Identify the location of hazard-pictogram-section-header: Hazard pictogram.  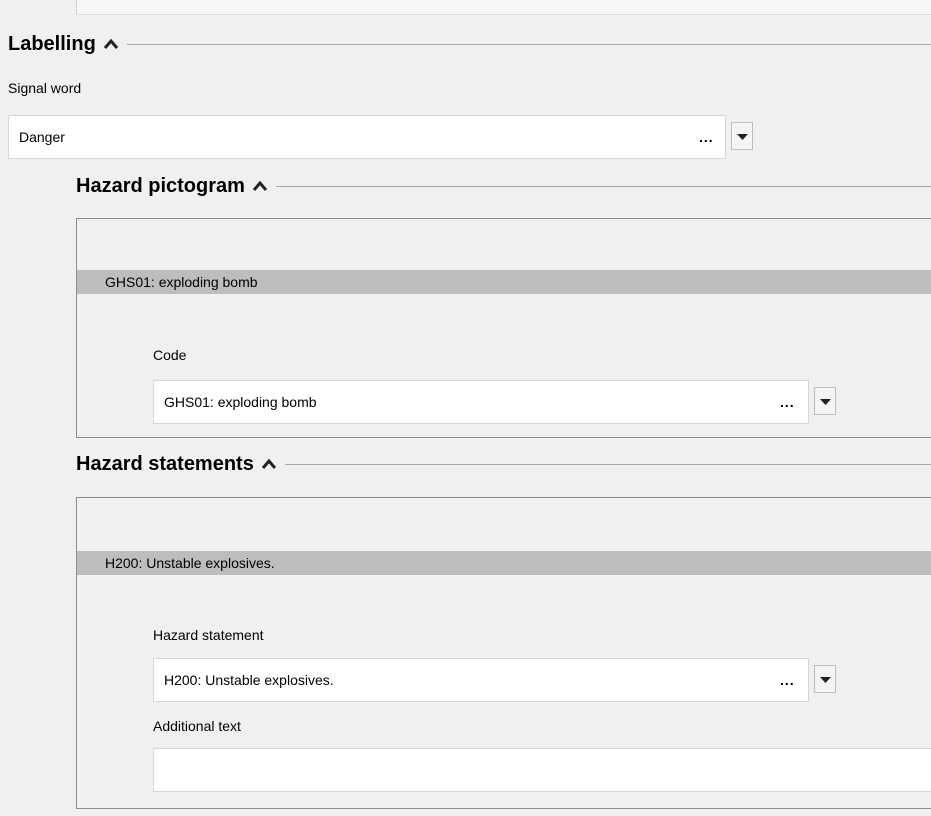
(503, 186).